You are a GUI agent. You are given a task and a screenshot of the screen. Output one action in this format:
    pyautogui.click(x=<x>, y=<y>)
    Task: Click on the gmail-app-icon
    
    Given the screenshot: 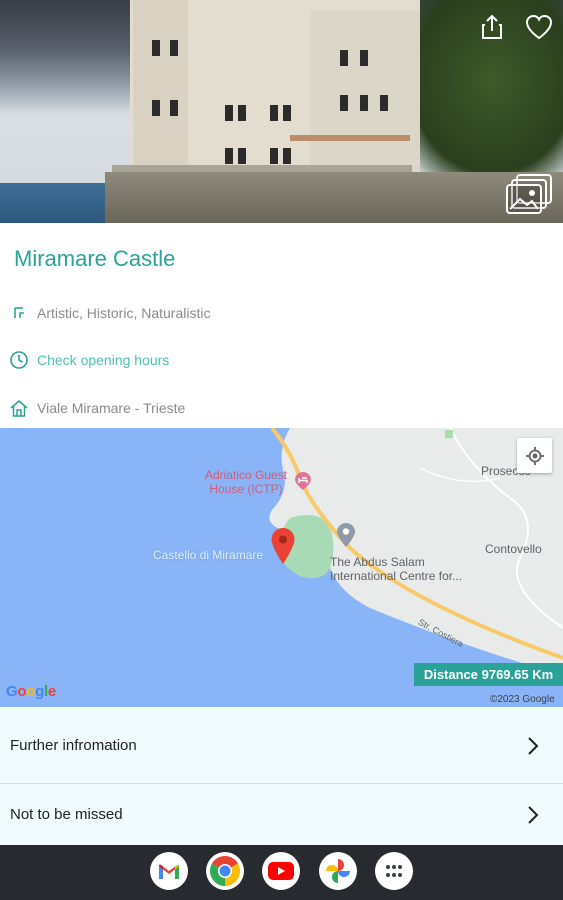 What is the action you would take?
    pyautogui.click(x=169, y=871)
    